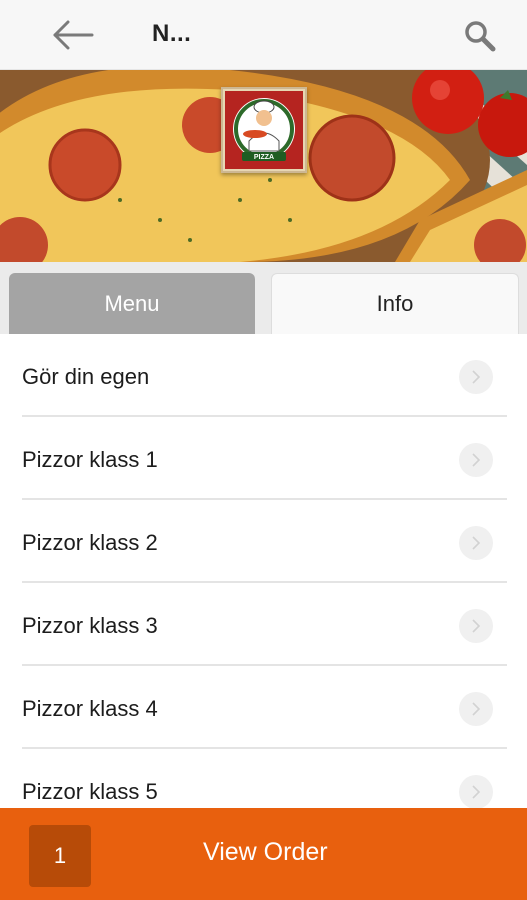 The width and height of the screenshot is (527, 900). I want to click on menu-item-label: Gör din egen, so click(86, 376).